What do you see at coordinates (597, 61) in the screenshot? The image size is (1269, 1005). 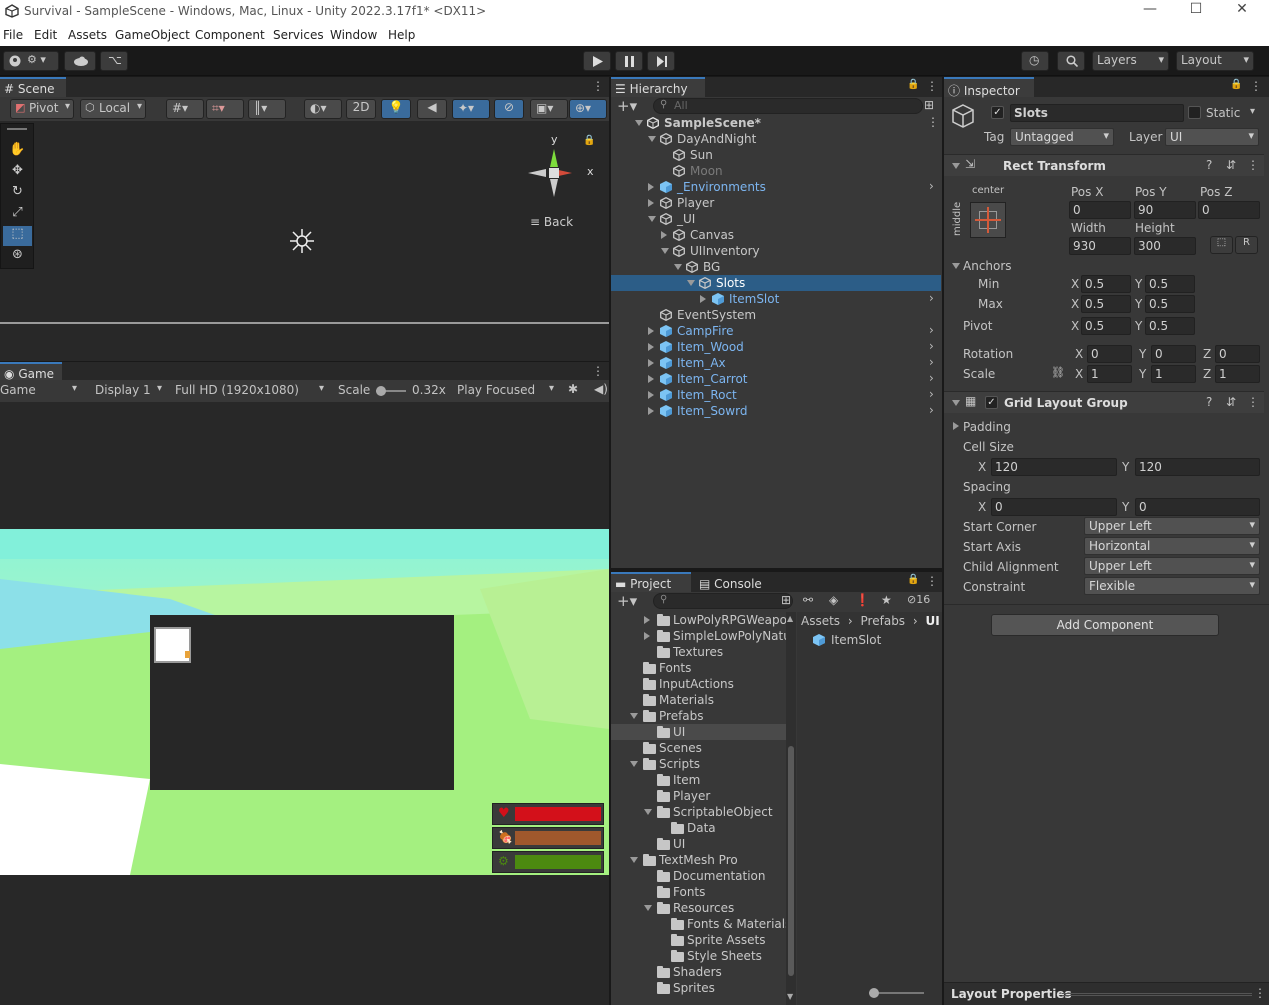 I see `play-button` at bounding box center [597, 61].